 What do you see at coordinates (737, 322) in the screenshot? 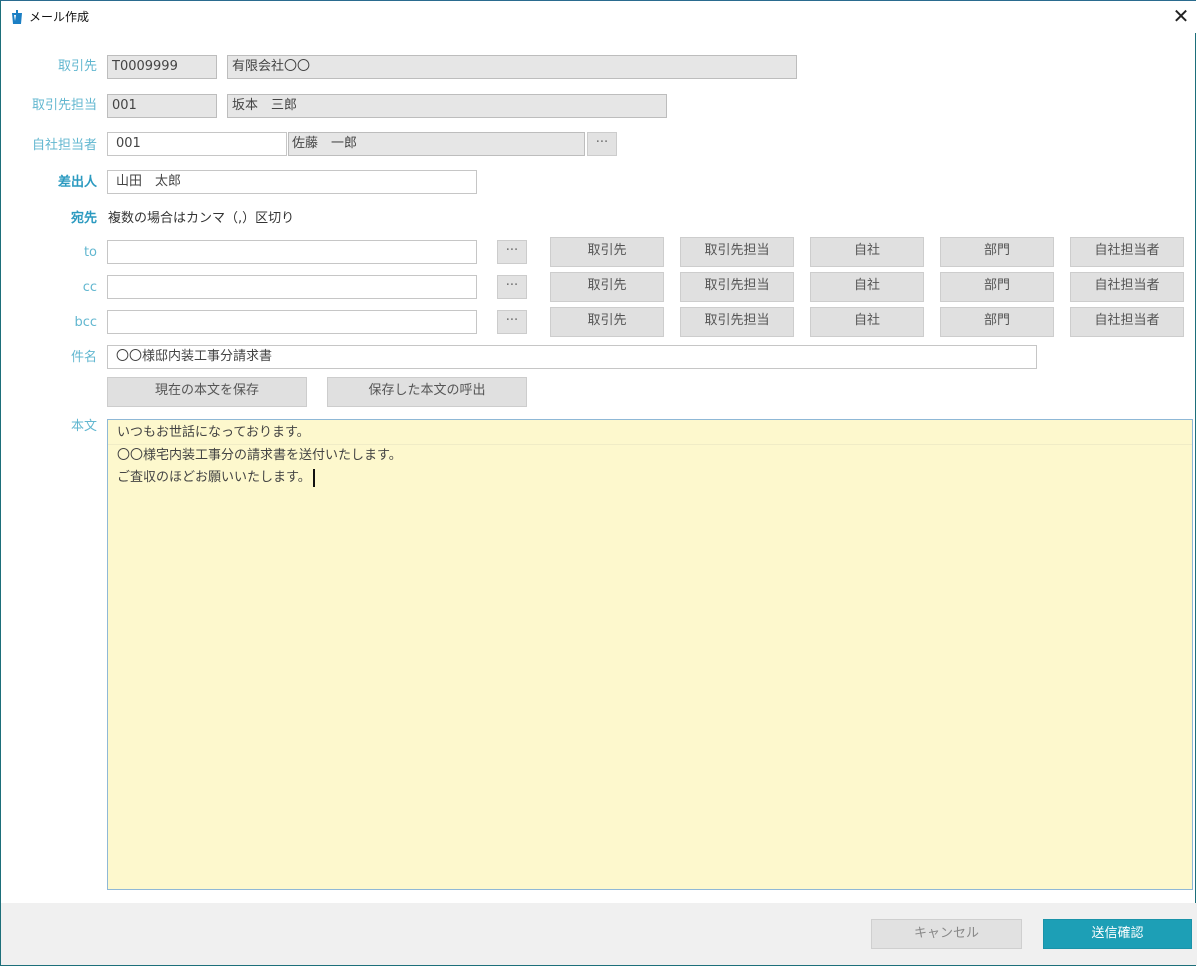
I see `bcc-customer-contact-button: 取引先担当` at bounding box center [737, 322].